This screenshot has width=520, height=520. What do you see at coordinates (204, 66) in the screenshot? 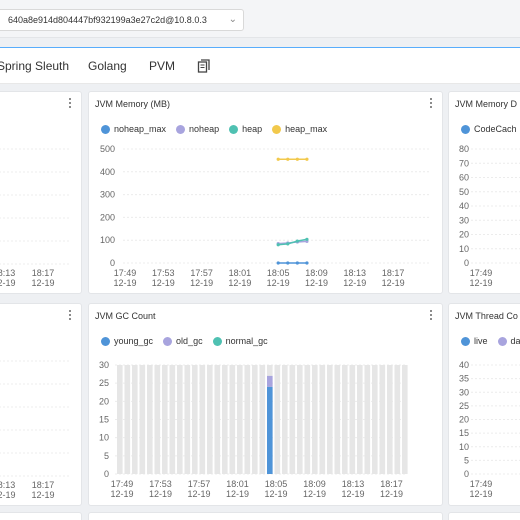
I see `copy-icon` at bounding box center [204, 66].